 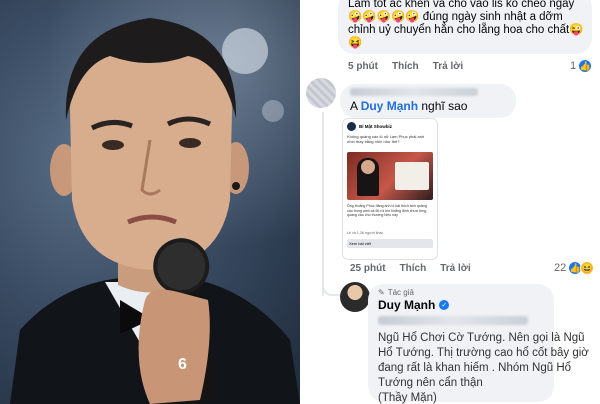 What do you see at coordinates (355, 43) in the screenshot?
I see `comment-text: 😝` at bounding box center [355, 43].